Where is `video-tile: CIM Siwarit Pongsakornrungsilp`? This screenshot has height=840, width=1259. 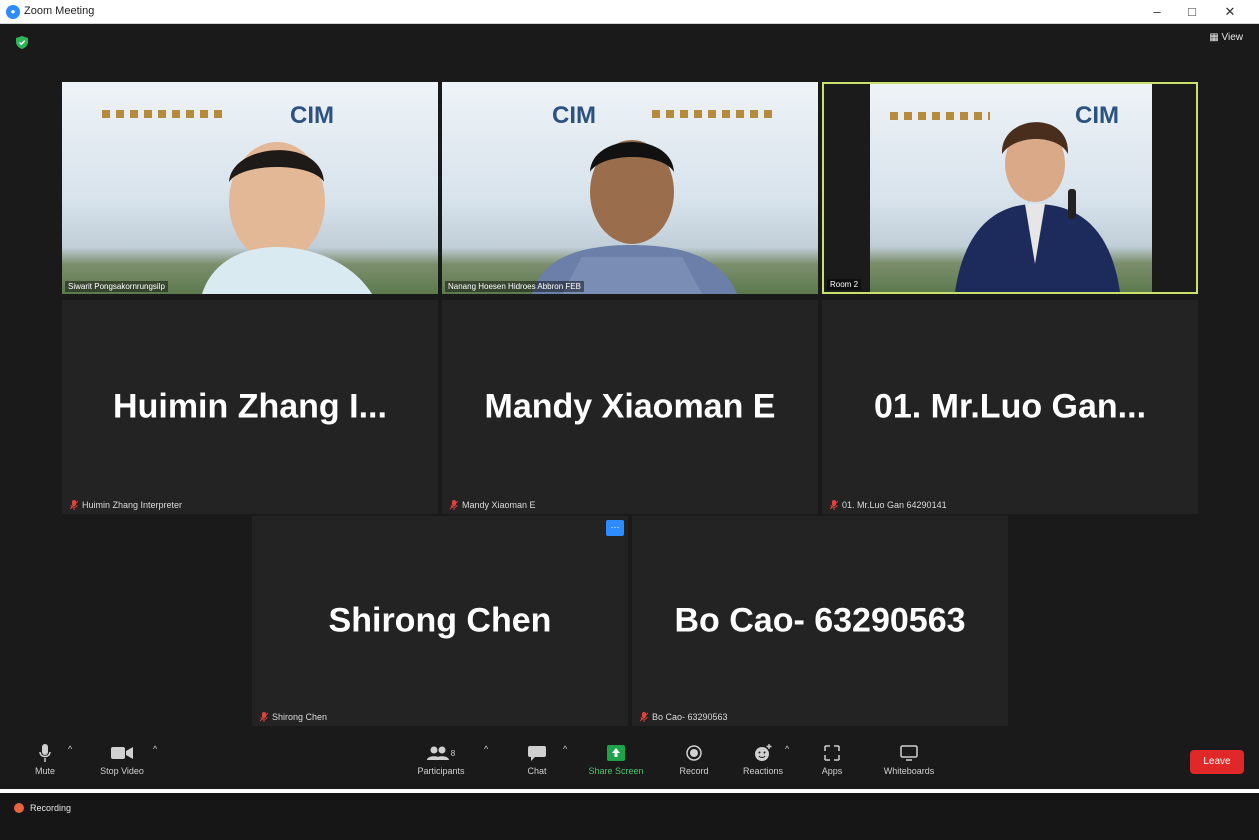 video-tile: CIM Siwarit Pongsakornrungsilp is located at coordinates (250, 188).